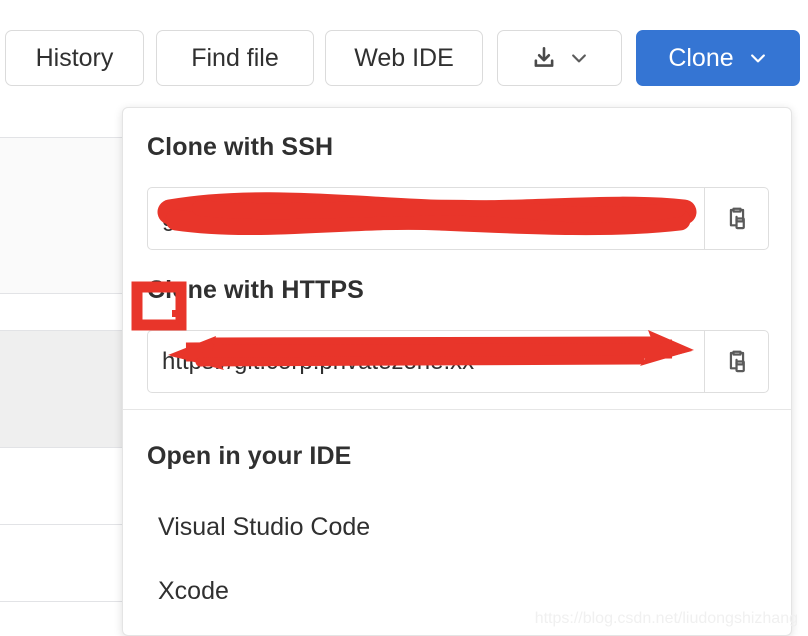 The image size is (808, 636). I want to click on history-button: History, so click(74, 58).